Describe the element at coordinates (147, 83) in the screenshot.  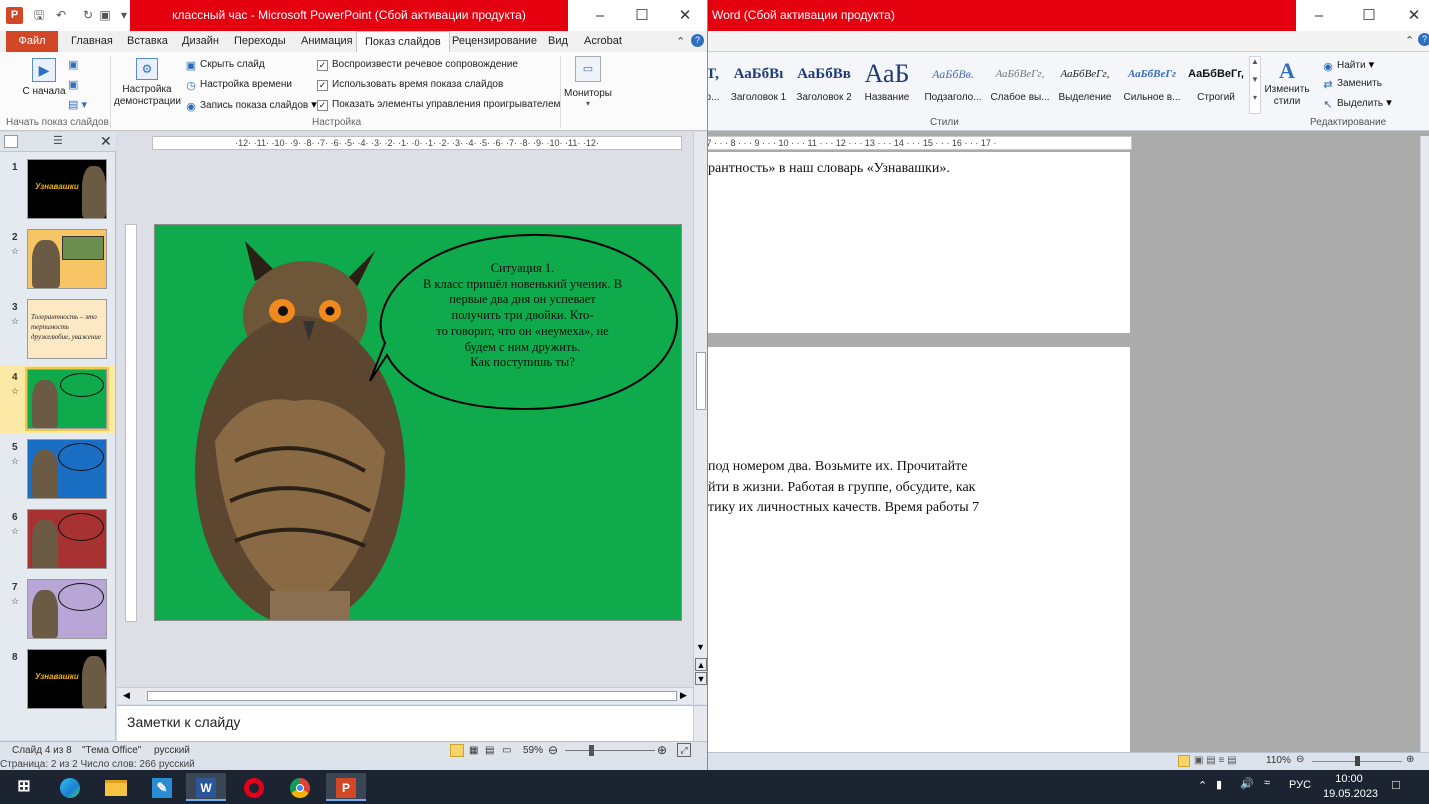
I see `setup-slideshow-button: ⚙ Настройка демонстрации` at that location.